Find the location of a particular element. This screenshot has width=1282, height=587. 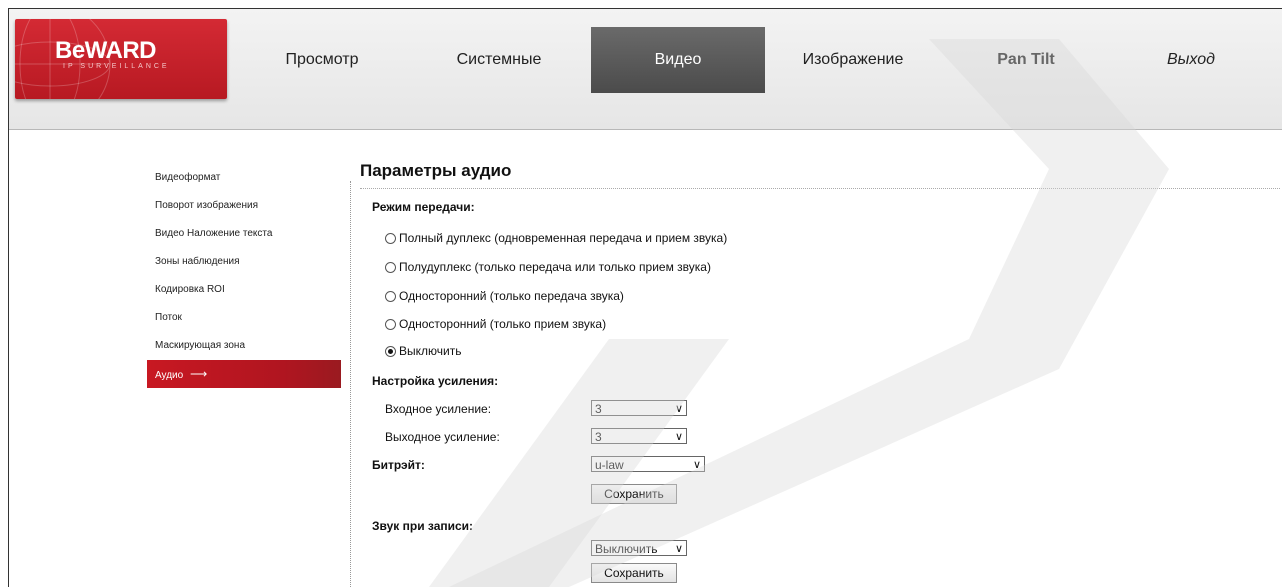

sidebar-item-text-overlay: Видео Наложение текста is located at coordinates (244, 234).